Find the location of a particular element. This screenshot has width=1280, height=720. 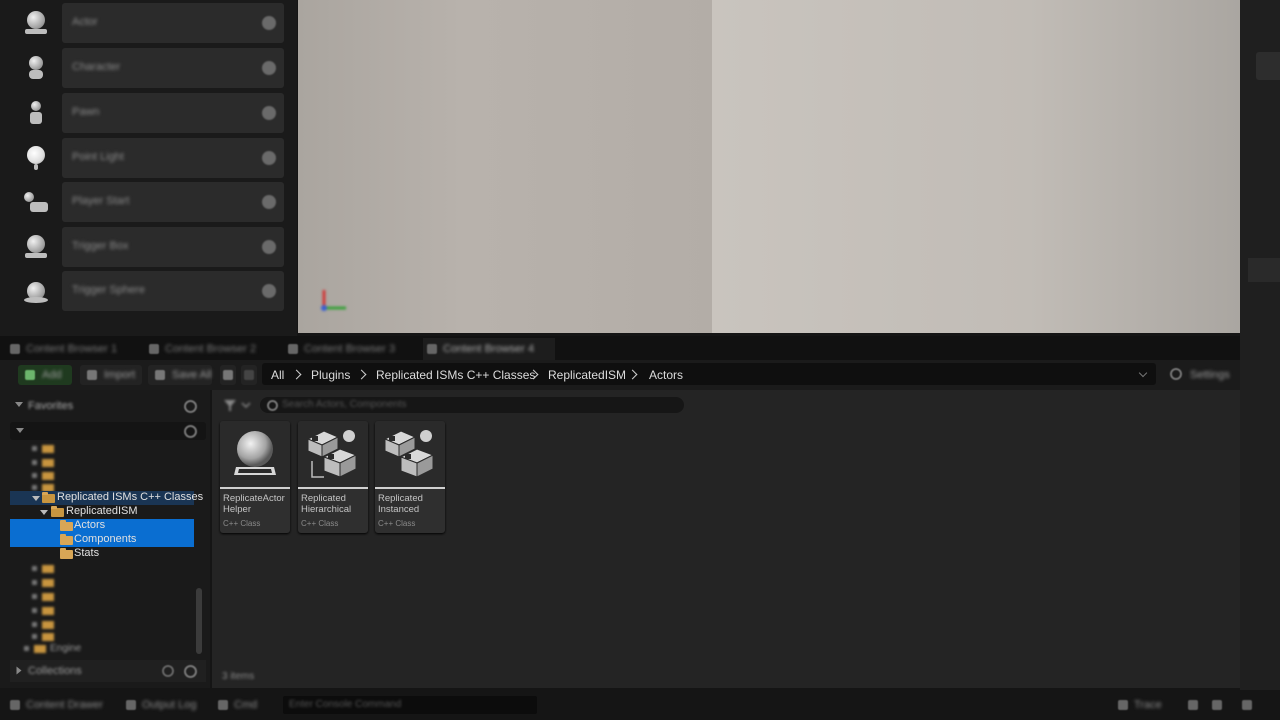

status-bar: Content Drawer Output Log Cmd Trace is located at coordinates (640, 705).